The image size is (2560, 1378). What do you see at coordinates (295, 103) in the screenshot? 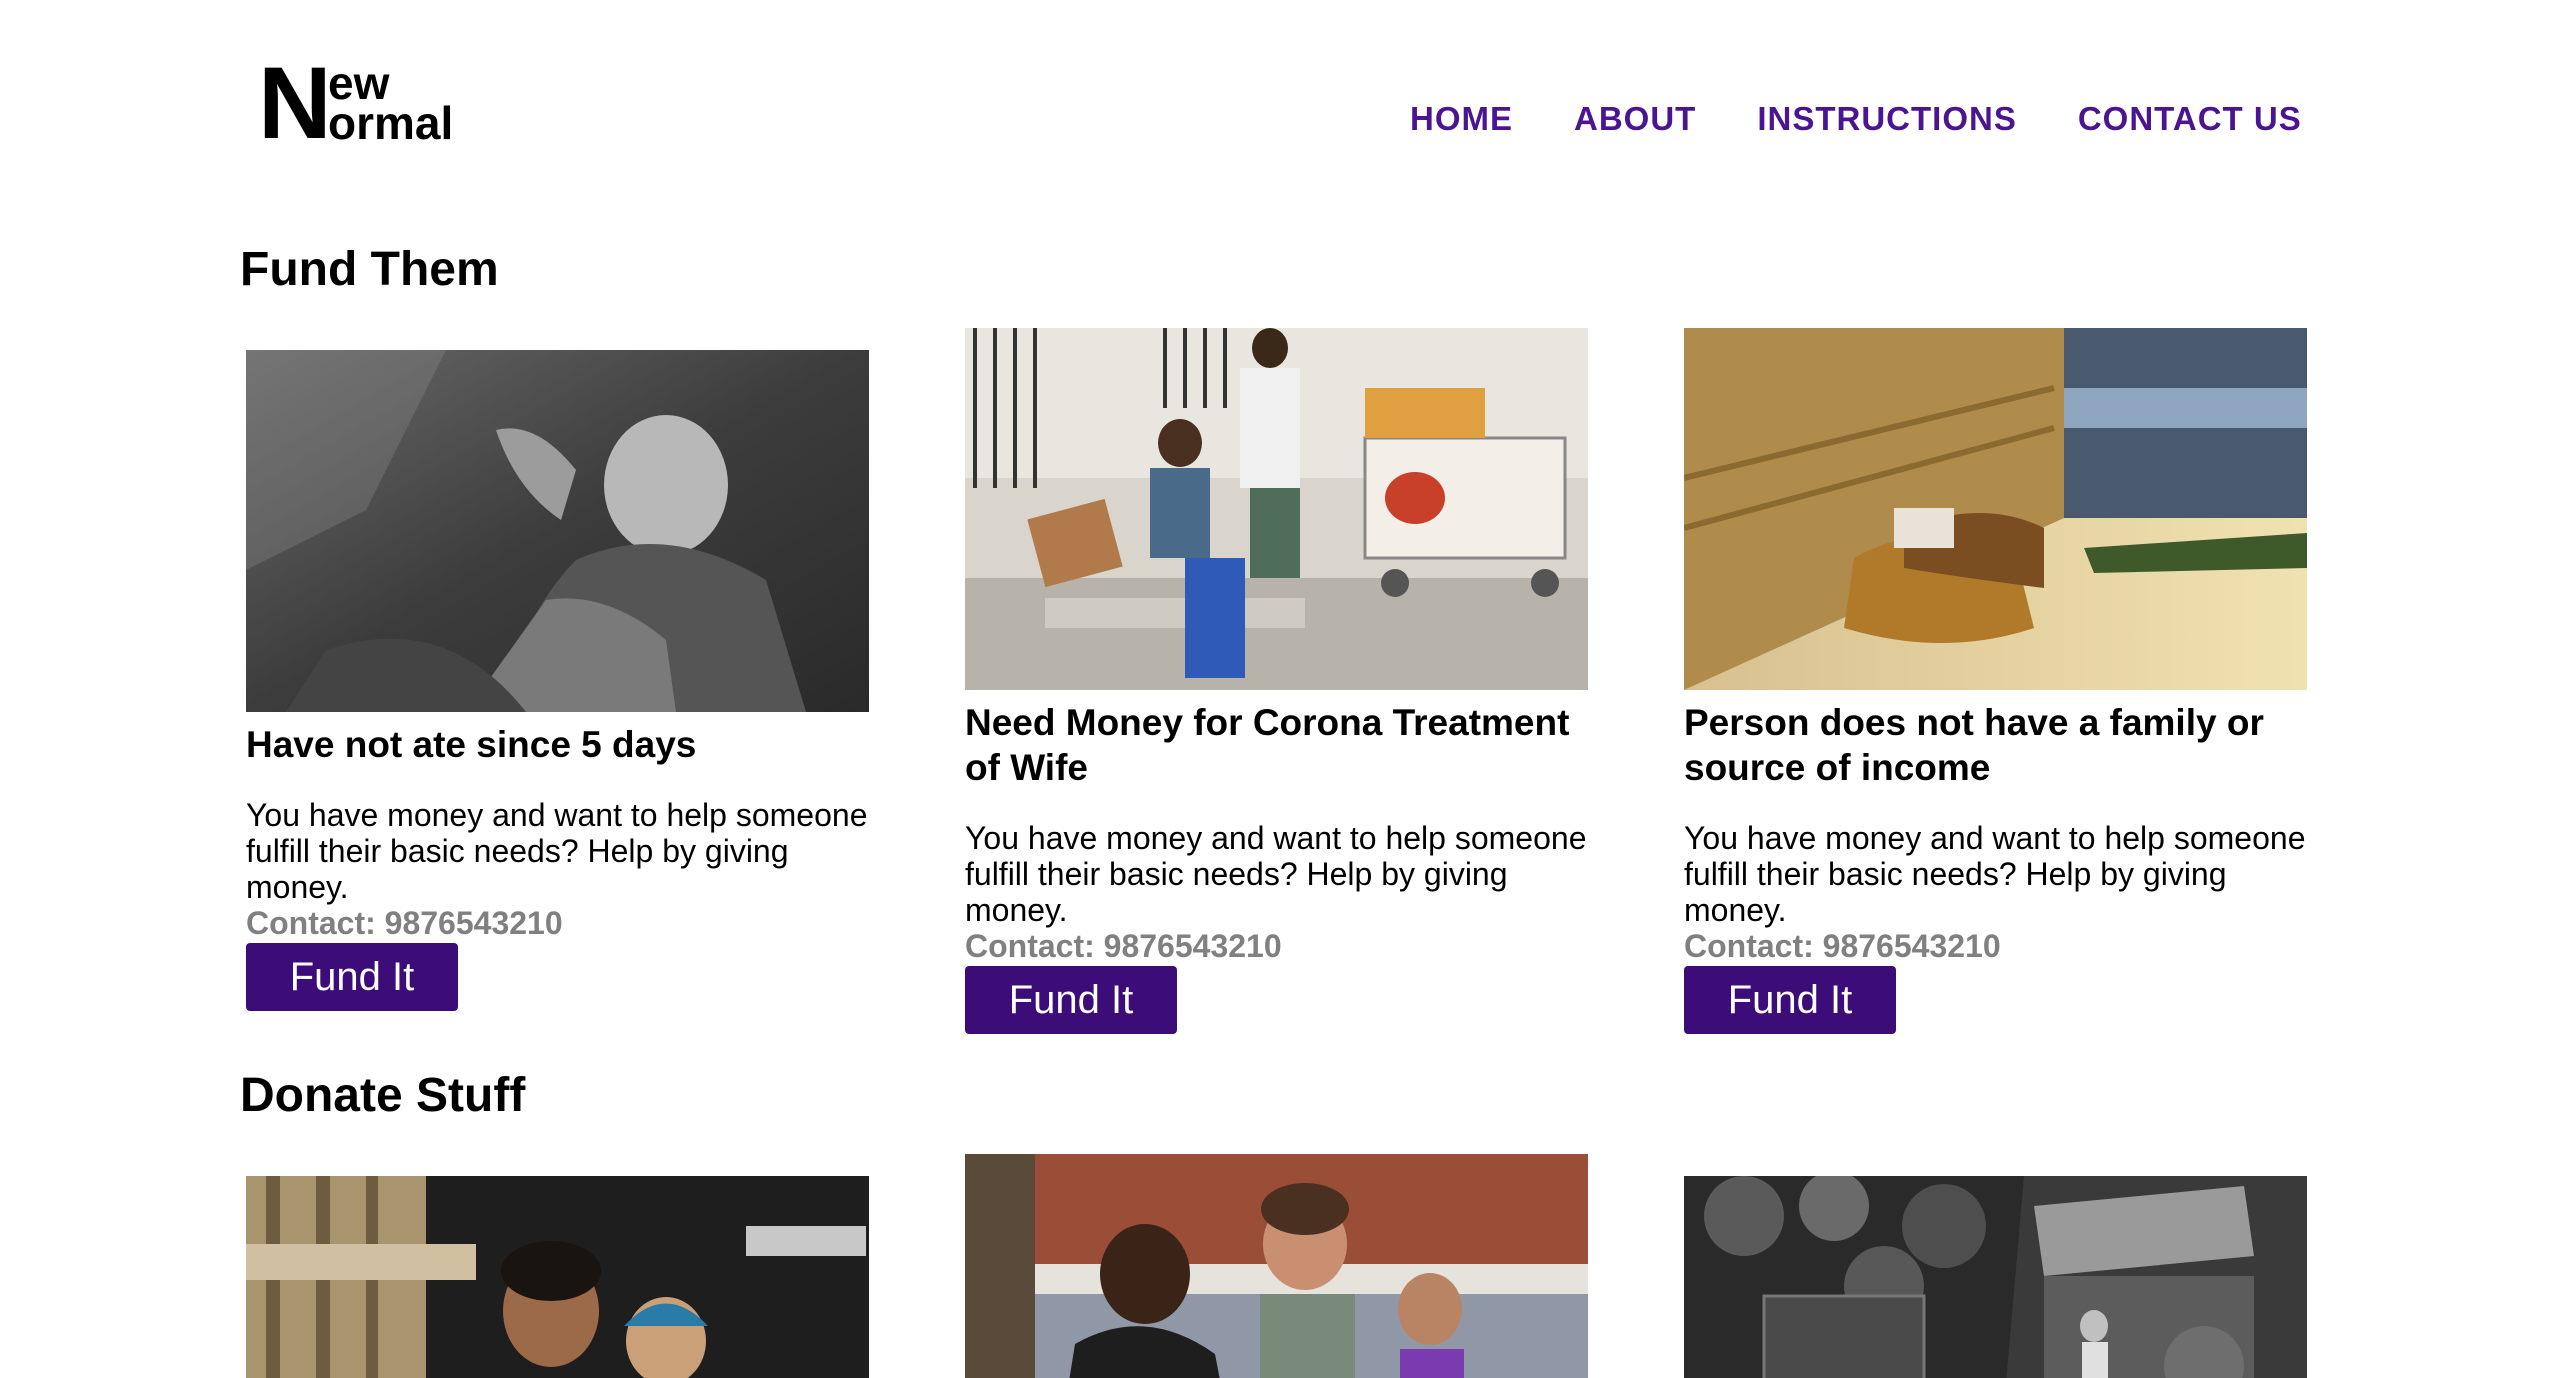
I see `logo-letter: N` at bounding box center [295, 103].